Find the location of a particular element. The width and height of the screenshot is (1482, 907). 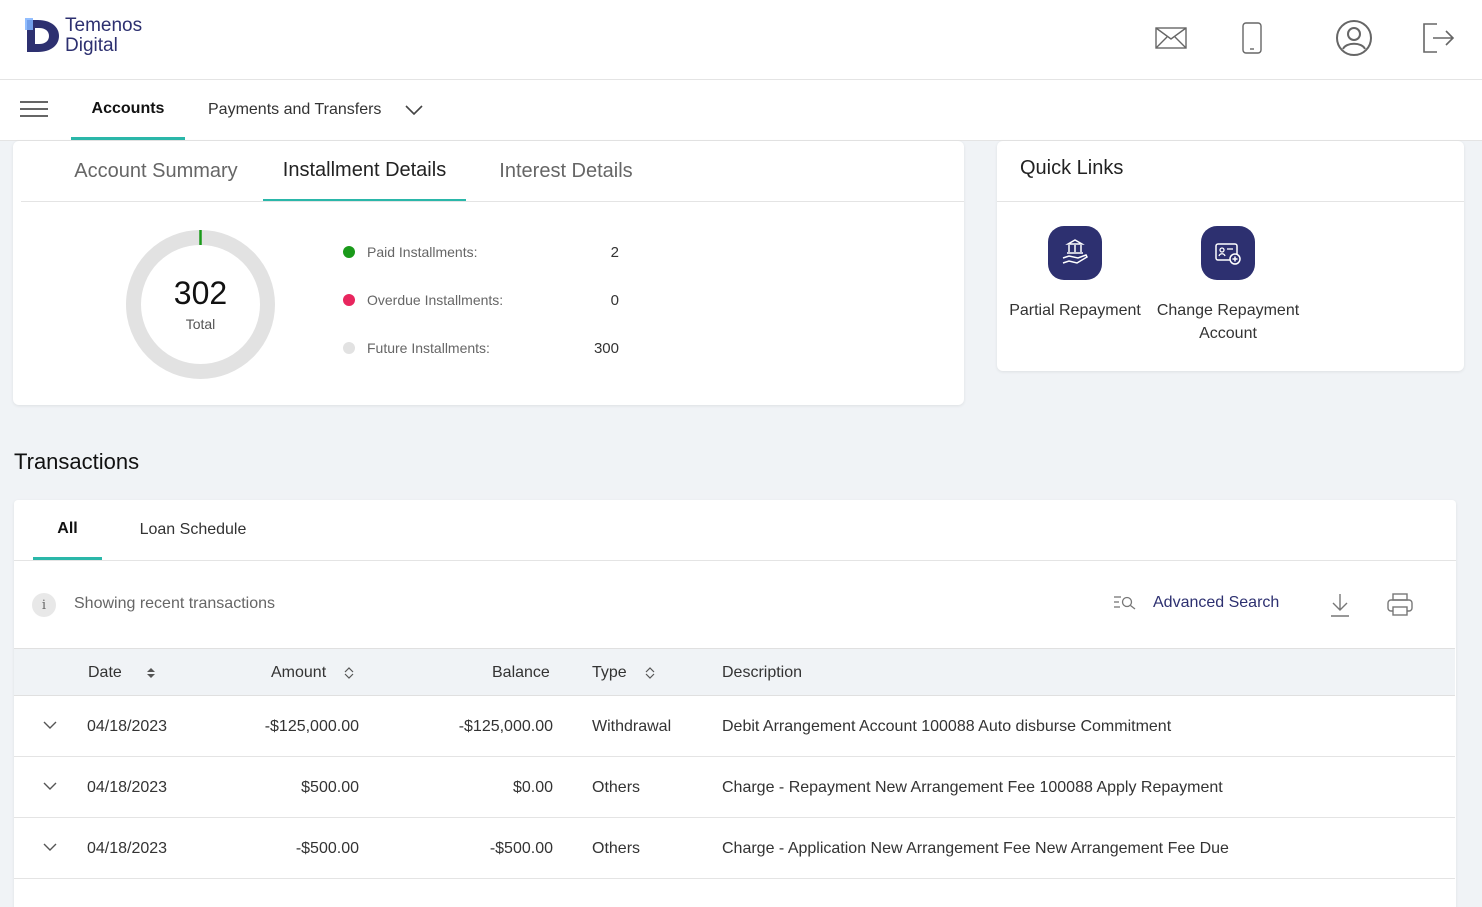

mobile-icon is located at coordinates (1252, 38).